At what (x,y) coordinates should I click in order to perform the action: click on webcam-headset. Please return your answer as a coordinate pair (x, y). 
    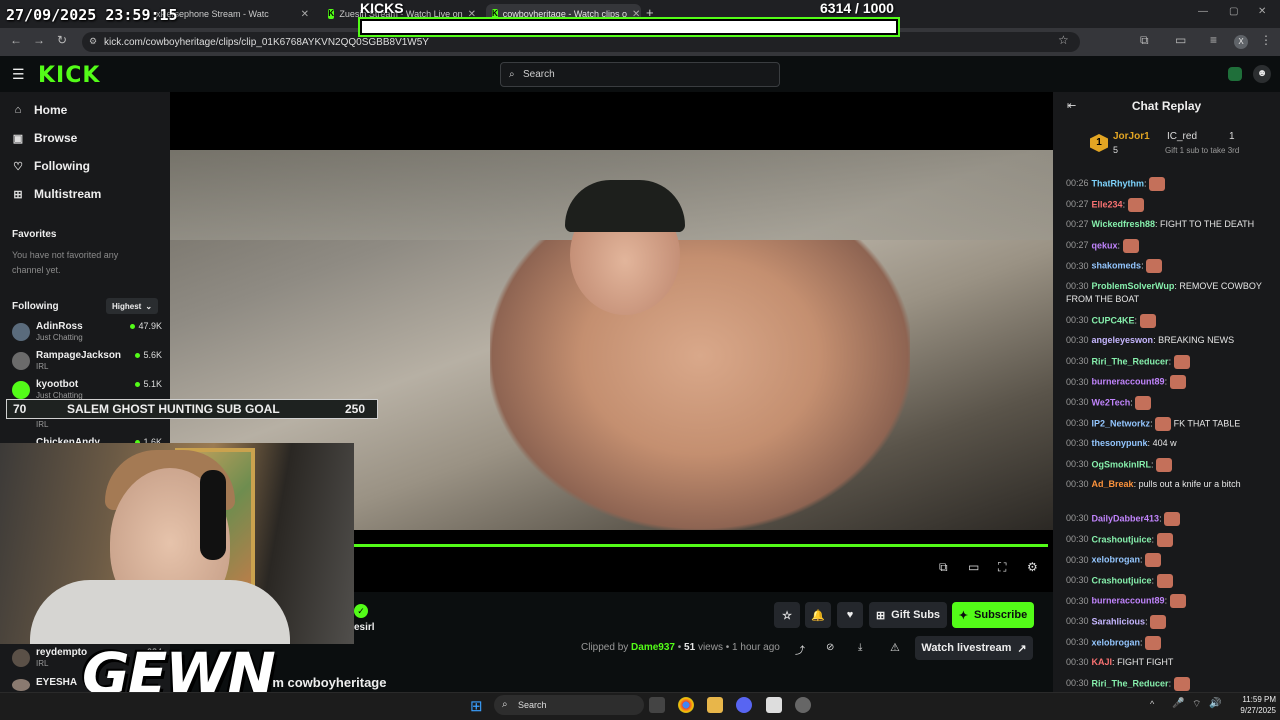
    Looking at the image, I should click on (213, 515).